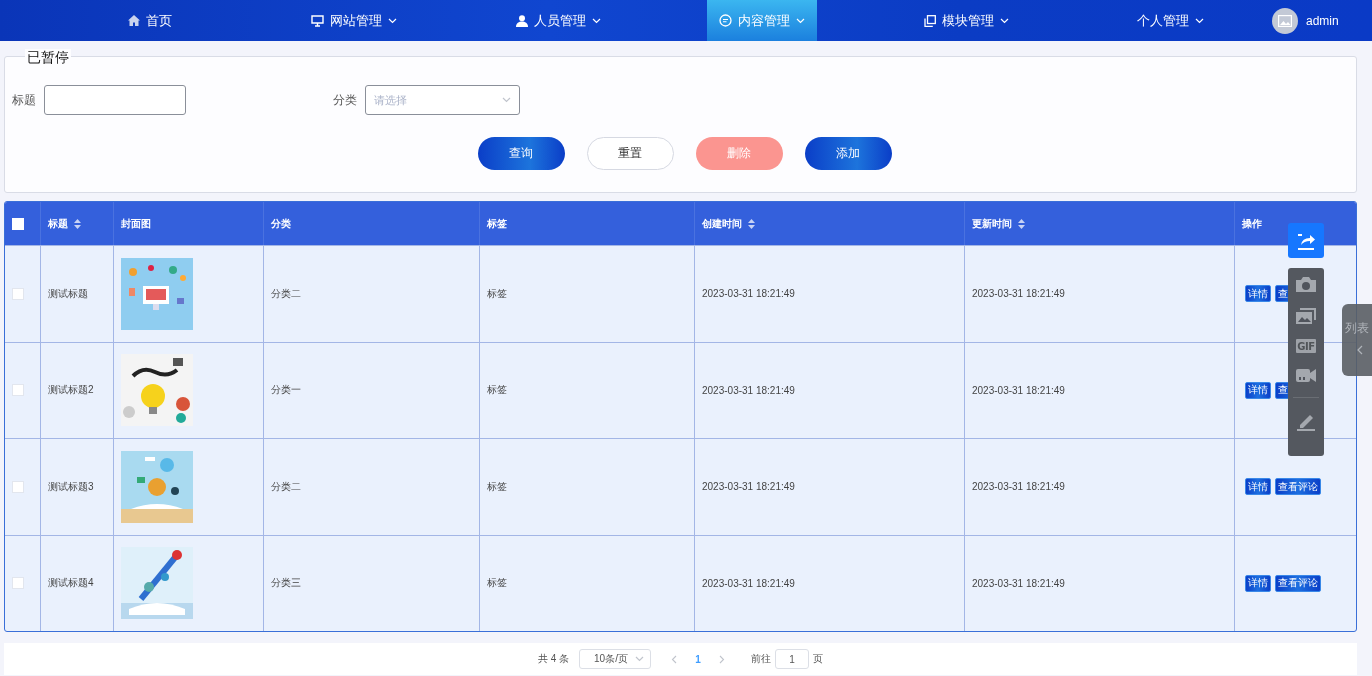  I want to click on column-header: 标签, so click(497, 223).